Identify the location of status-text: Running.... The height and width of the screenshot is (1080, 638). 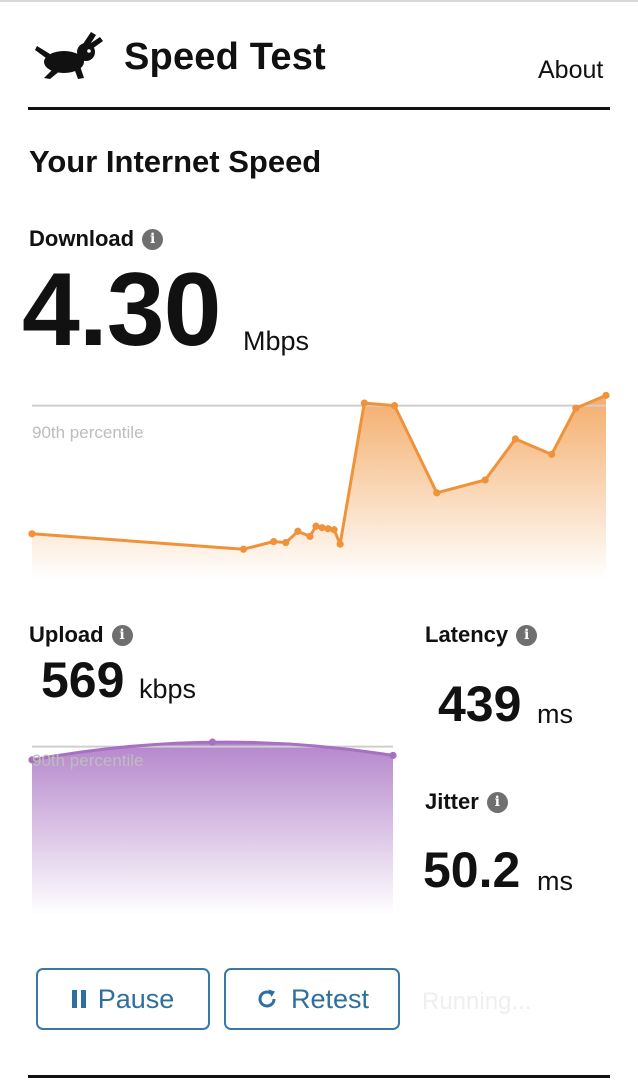
(477, 1001).